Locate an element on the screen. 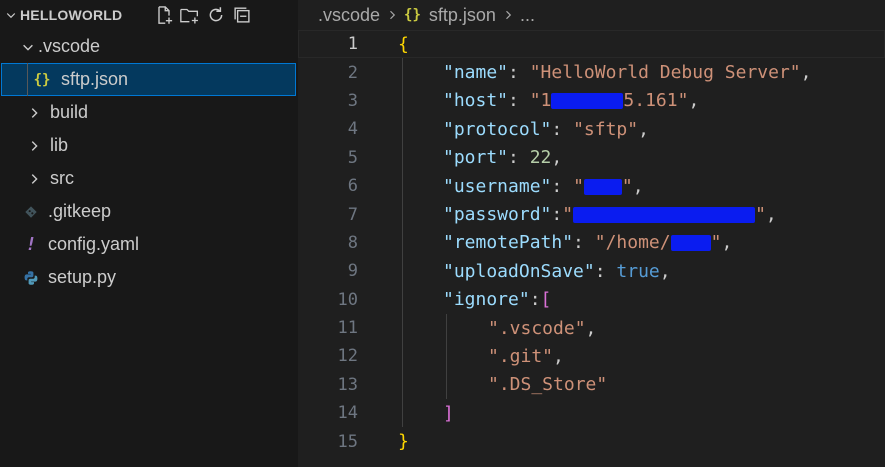 Image resolution: width=885 pixels, height=467 pixels. tree-item-sftp-json: {} sftp.json is located at coordinates (148, 79).